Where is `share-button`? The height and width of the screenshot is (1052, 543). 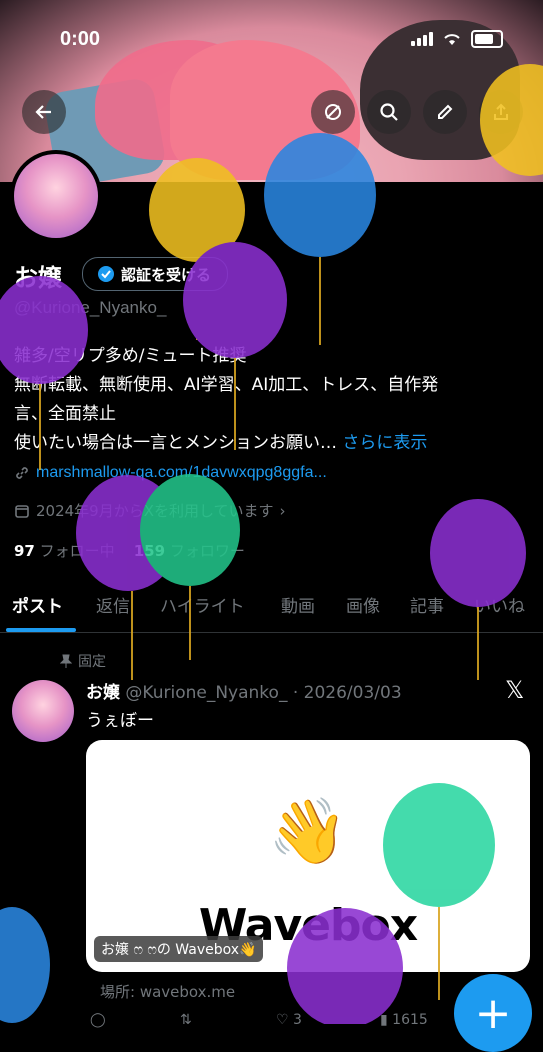
share-button is located at coordinates (501, 112).